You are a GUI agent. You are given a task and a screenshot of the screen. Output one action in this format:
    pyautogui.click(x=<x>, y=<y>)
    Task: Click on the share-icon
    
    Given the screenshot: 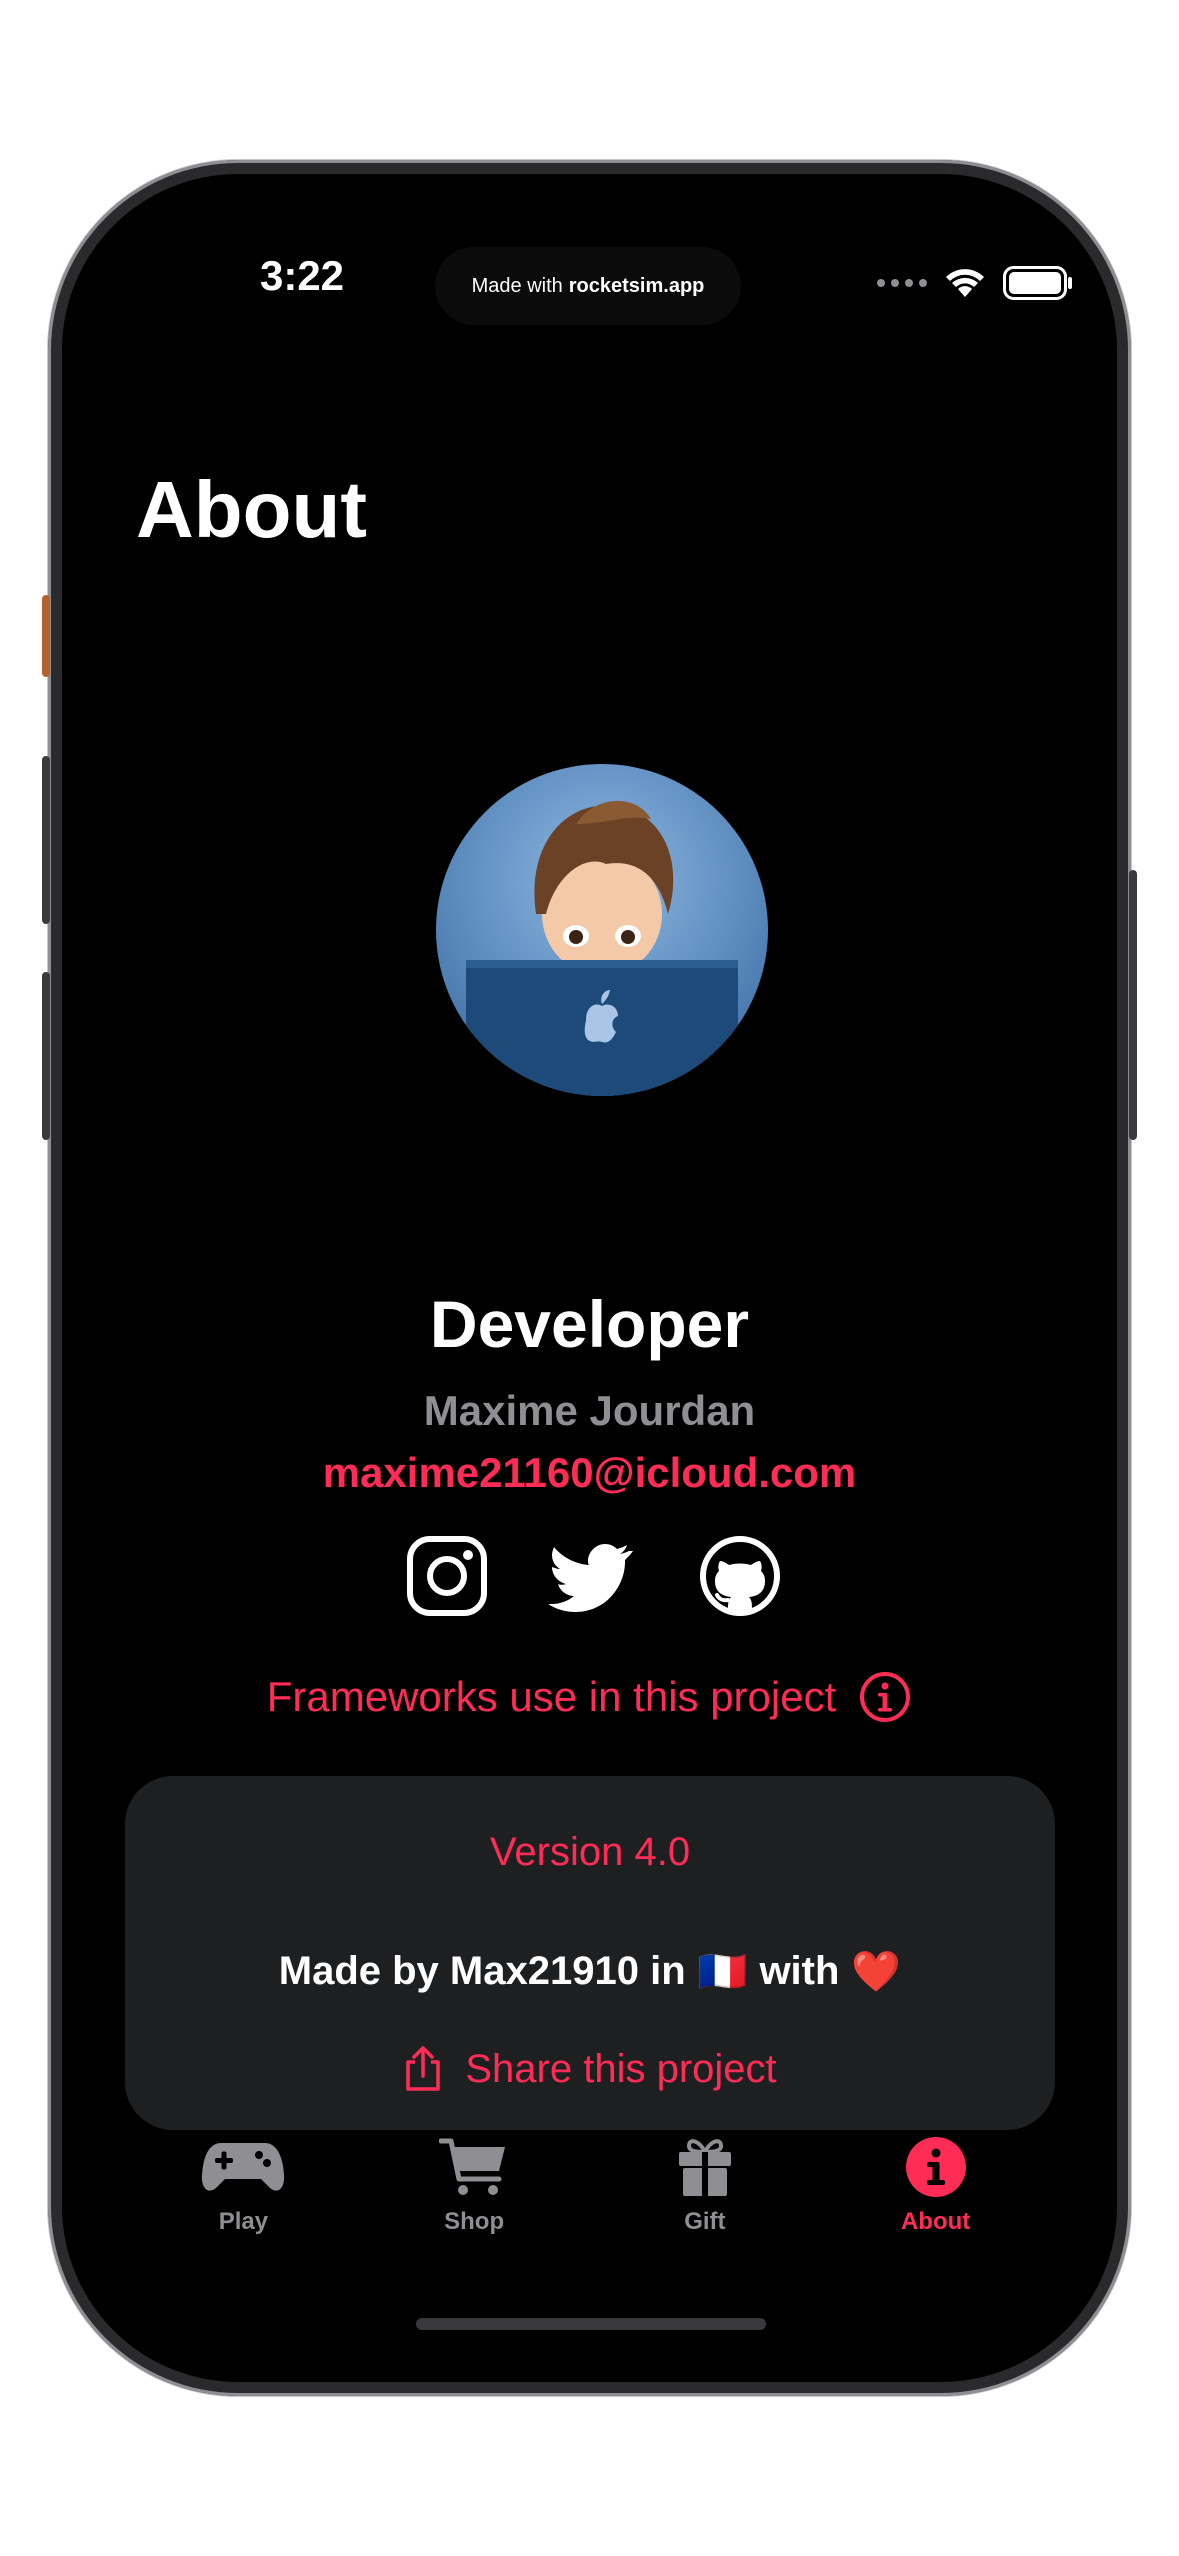 What is the action you would take?
    pyautogui.click(x=423, y=2068)
    